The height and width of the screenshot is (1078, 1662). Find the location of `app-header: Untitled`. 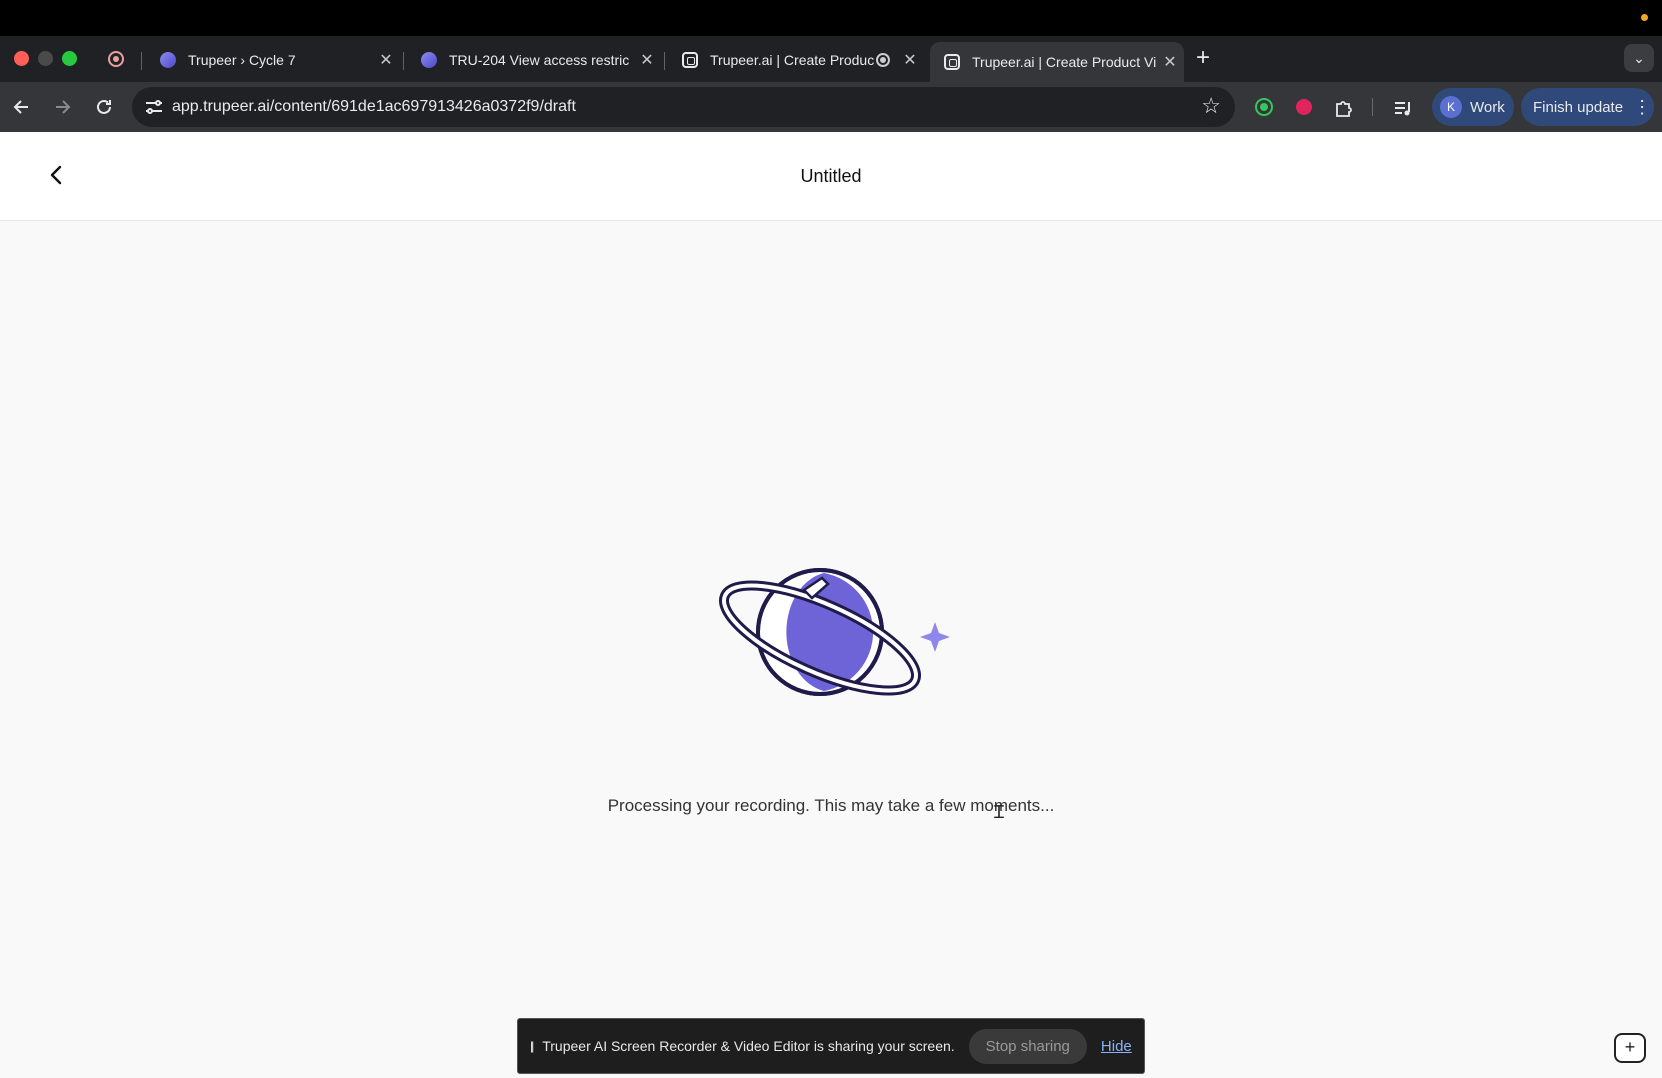

app-header: Untitled is located at coordinates (831, 176).